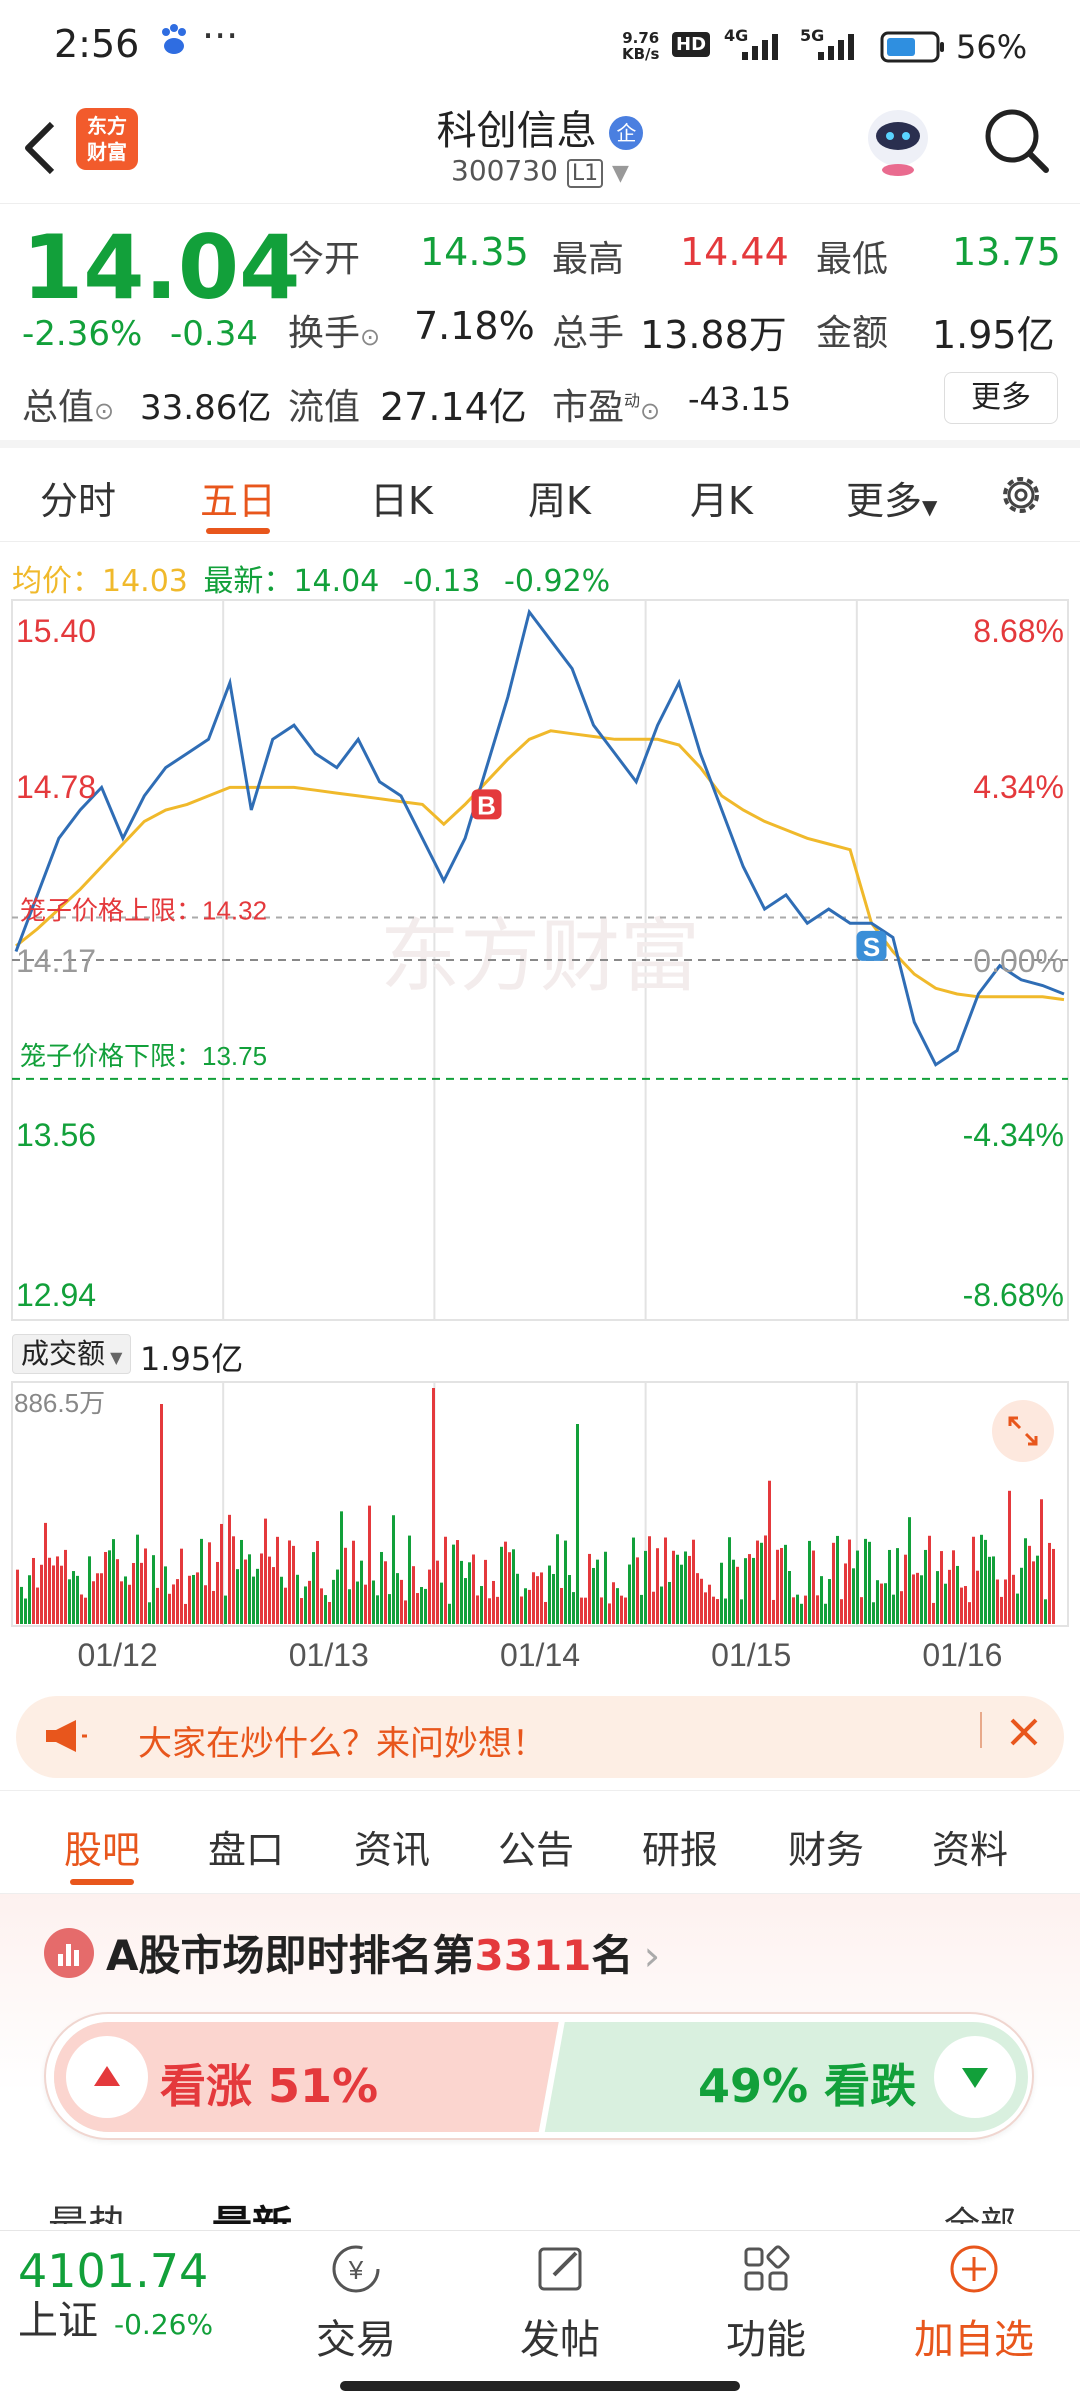  Describe the element at coordinates (713, 335) in the screenshot. I see `volume-value: 13.88万` at that location.